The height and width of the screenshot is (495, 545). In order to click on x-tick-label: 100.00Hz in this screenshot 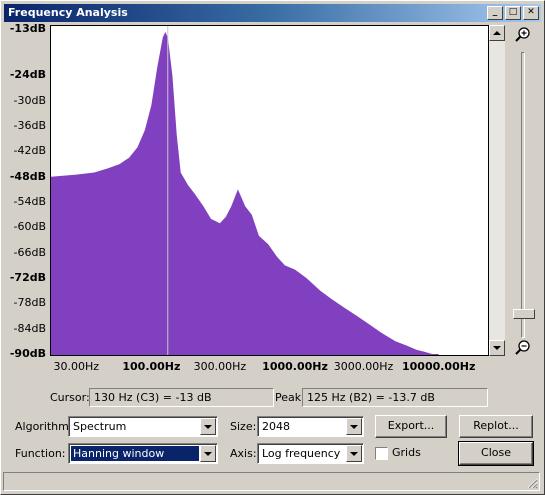, I will do `click(151, 366)`.